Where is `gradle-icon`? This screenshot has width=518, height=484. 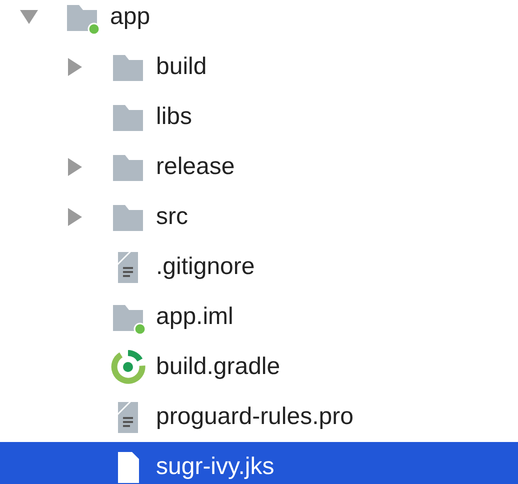
gradle-icon is located at coordinates (128, 367).